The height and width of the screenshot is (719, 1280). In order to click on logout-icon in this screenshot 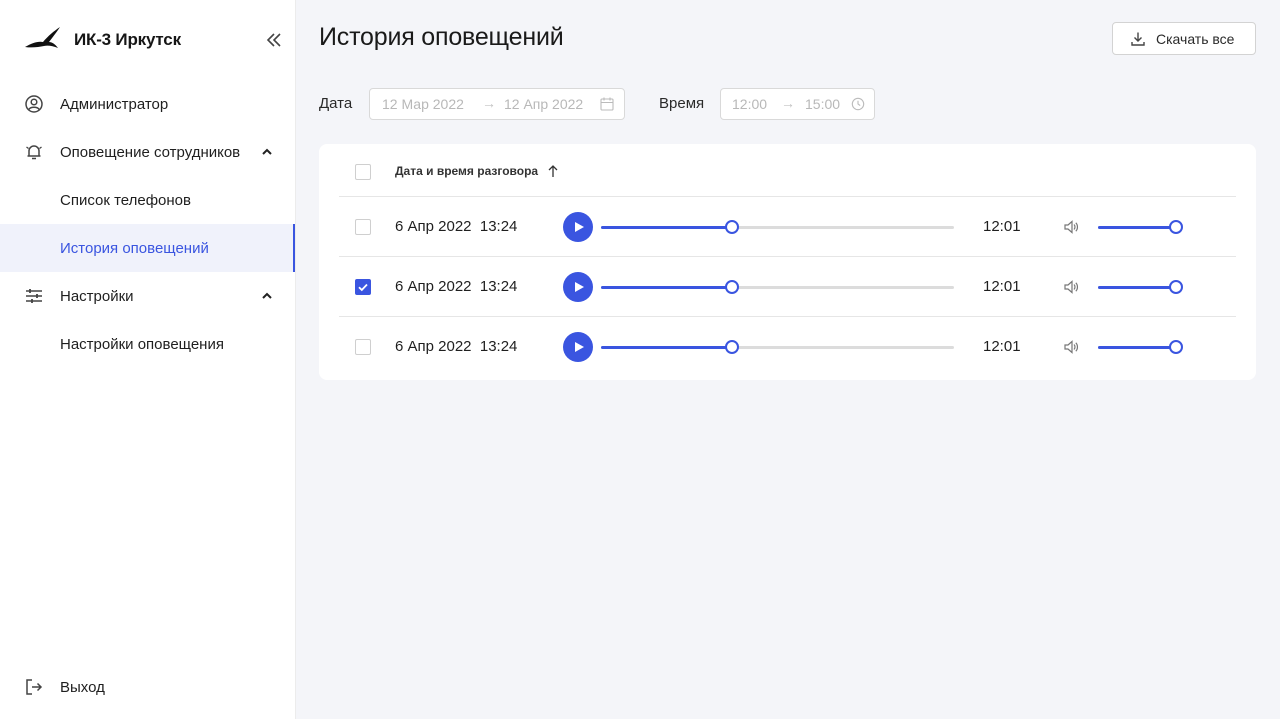, I will do `click(34, 687)`.